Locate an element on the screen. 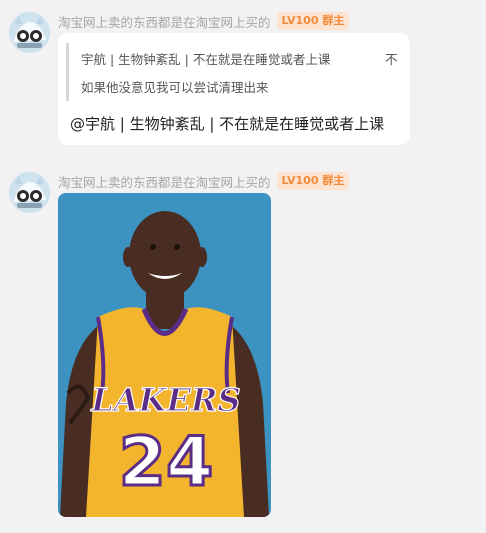  quote-line: 宇航 | 生物钟紊乱 | 不在就是在睡觉或者上课 不 is located at coordinates (239, 58).